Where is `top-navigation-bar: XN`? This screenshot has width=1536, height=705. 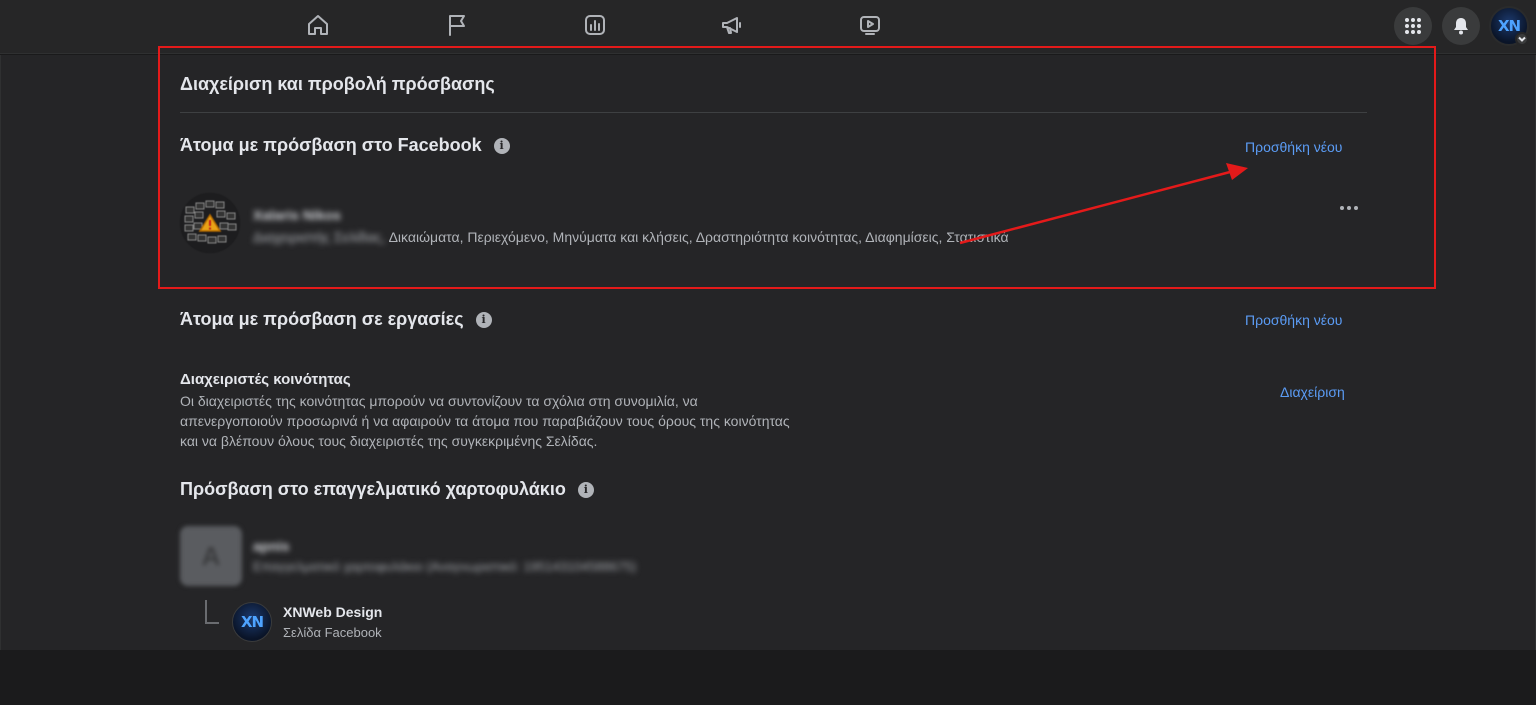 top-navigation-bar: XN is located at coordinates (768, 27).